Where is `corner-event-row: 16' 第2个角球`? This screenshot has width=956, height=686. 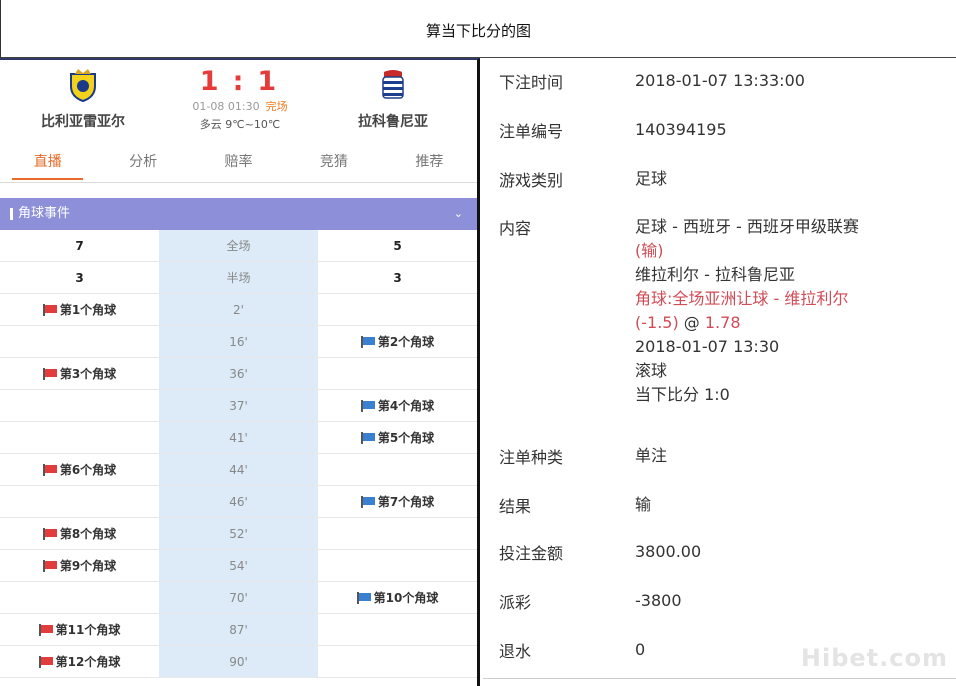 corner-event-row: 16' 第2个角球 is located at coordinates (238, 342).